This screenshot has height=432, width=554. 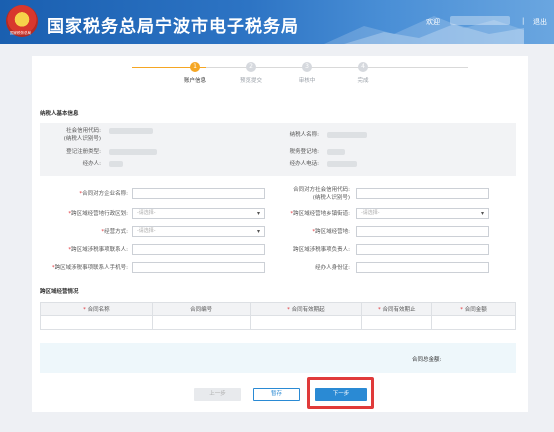 What do you see at coordinates (433, 22) in the screenshot?
I see `welcome-text: 欢迎` at bounding box center [433, 22].